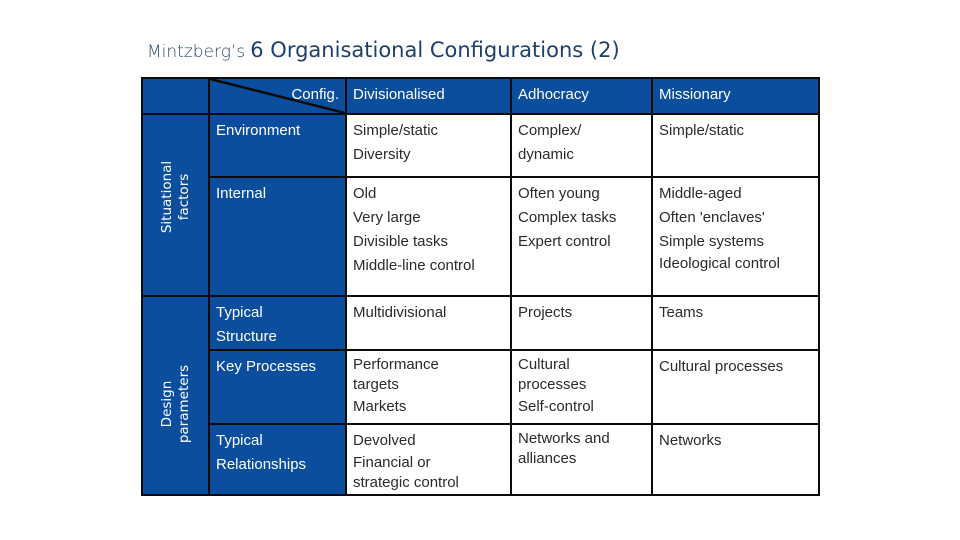 This screenshot has width=960, height=540. What do you see at coordinates (175, 96) in the screenshot?
I see `header-blank-cell` at bounding box center [175, 96].